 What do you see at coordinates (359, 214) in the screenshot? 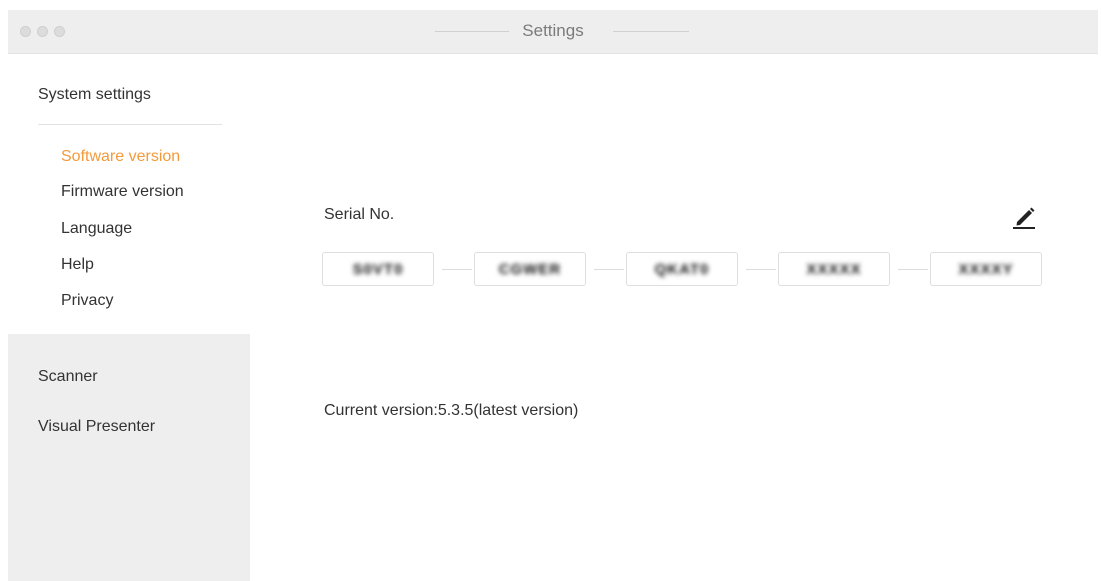
I see `serial-number-label: Serial No.` at bounding box center [359, 214].